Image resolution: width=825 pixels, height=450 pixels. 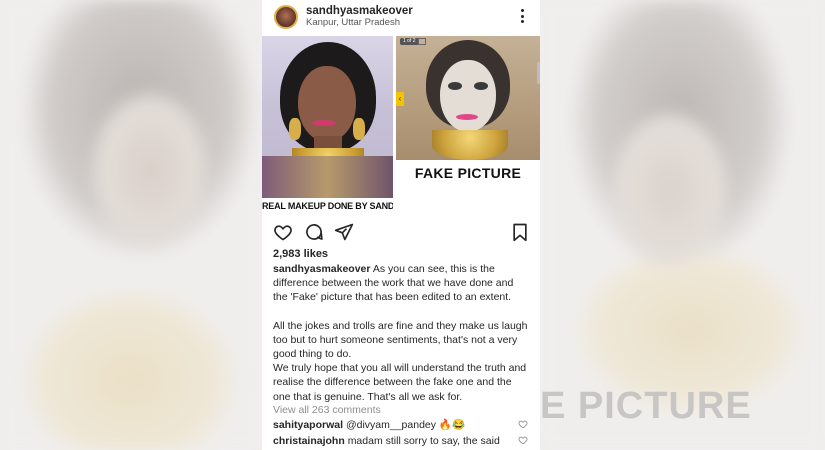 What do you see at coordinates (308, 425) in the screenshot?
I see `comment-username: sahityaporwal` at bounding box center [308, 425].